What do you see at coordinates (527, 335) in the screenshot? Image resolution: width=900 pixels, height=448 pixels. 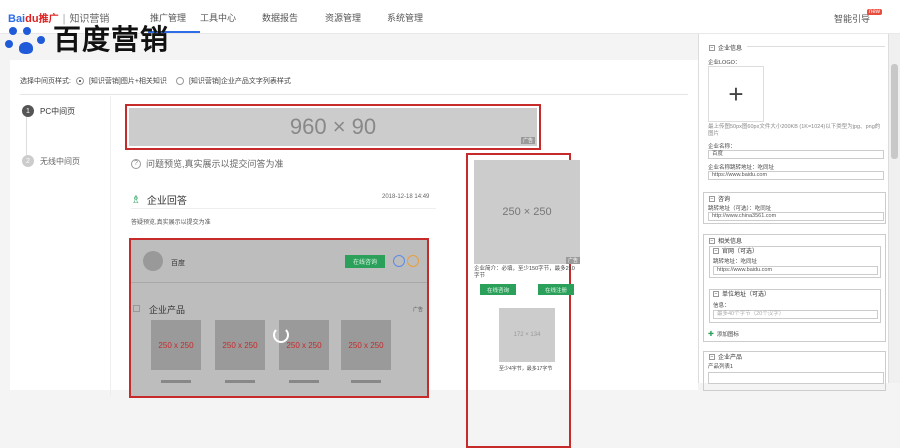 I see `side-small-image: 172 × 134` at bounding box center [527, 335].